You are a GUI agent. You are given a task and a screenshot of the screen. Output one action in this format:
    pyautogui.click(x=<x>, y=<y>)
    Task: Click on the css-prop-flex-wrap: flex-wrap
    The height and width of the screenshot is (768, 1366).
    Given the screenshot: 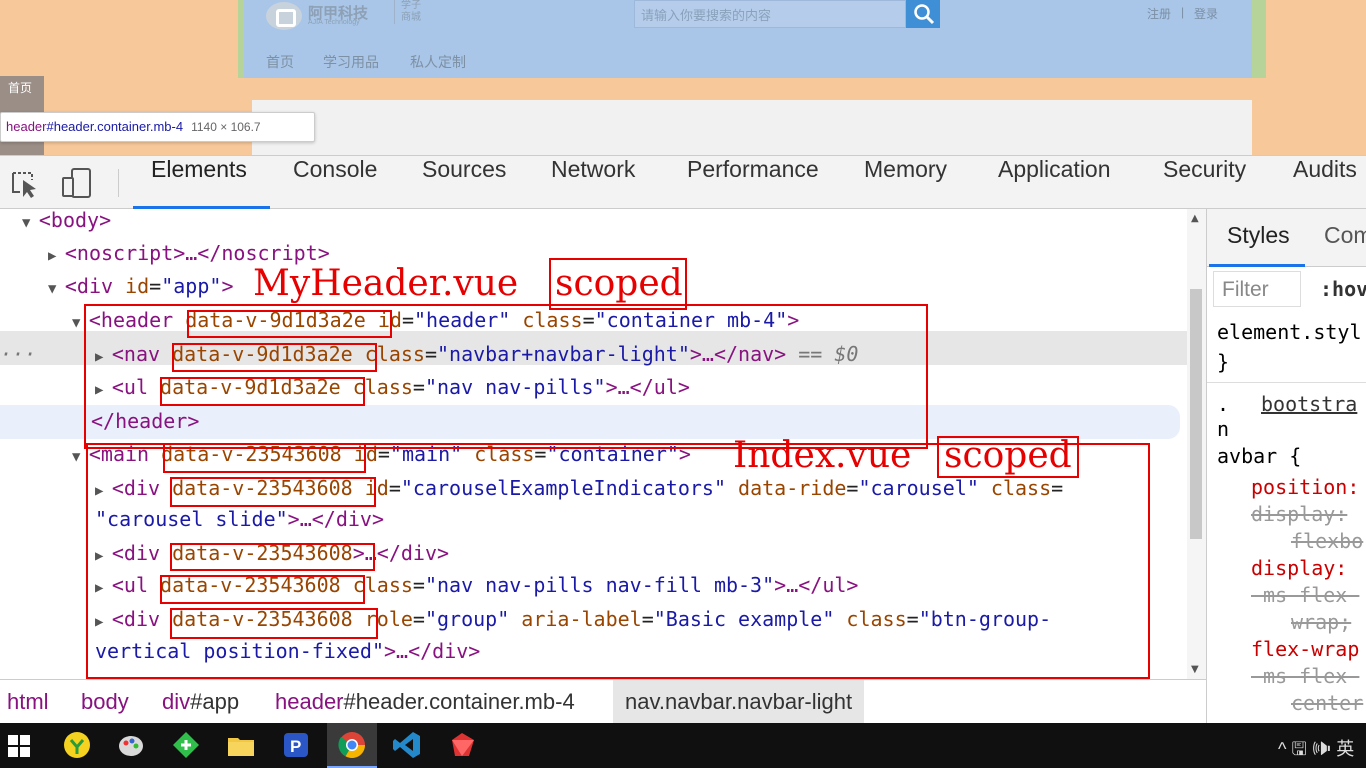 What is the action you would take?
    pyautogui.click(x=1305, y=649)
    